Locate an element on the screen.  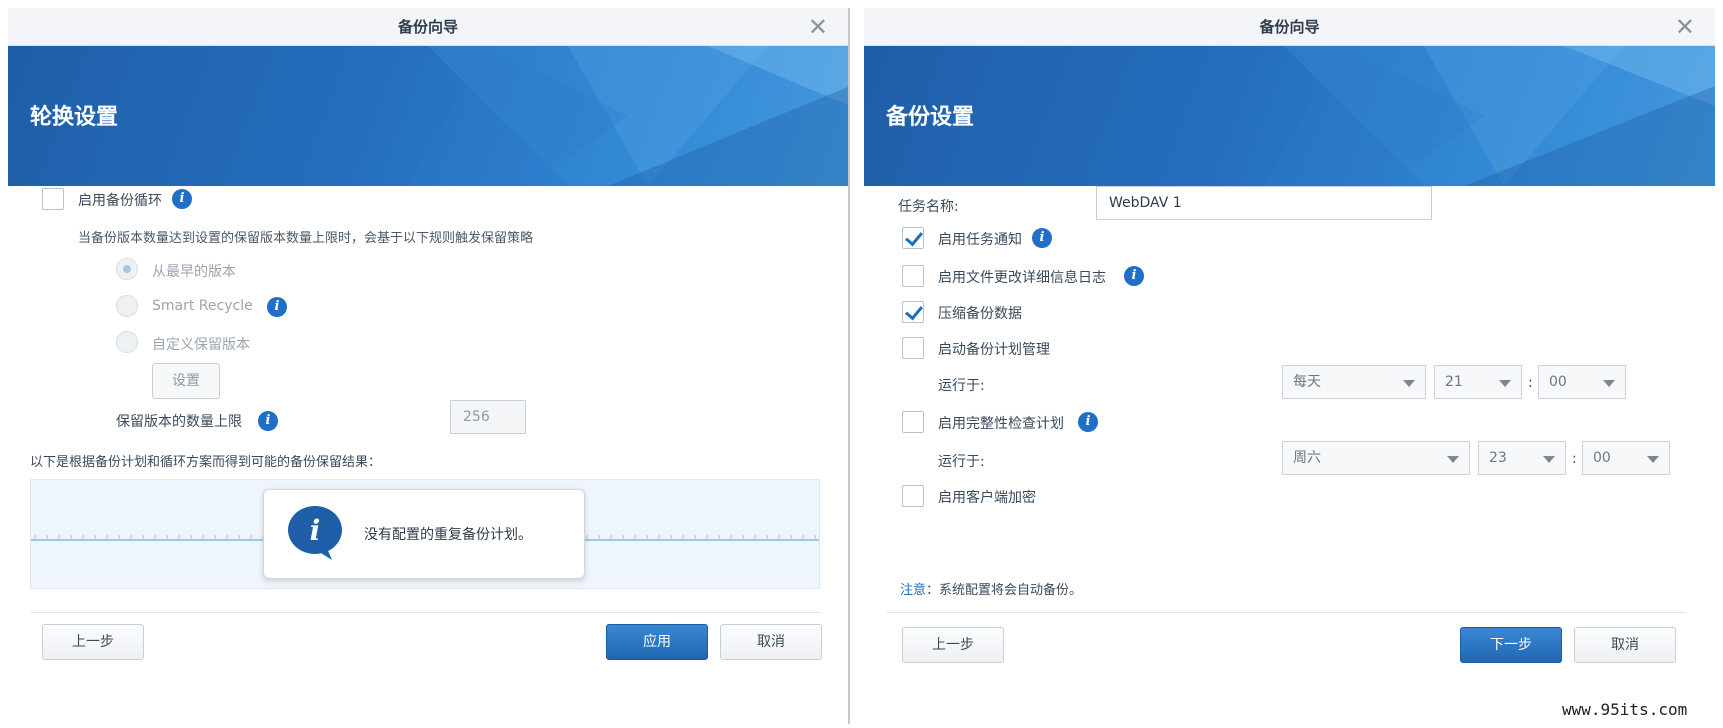
compress-backup-label: 压缩备份数据 is located at coordinates (980, 314).